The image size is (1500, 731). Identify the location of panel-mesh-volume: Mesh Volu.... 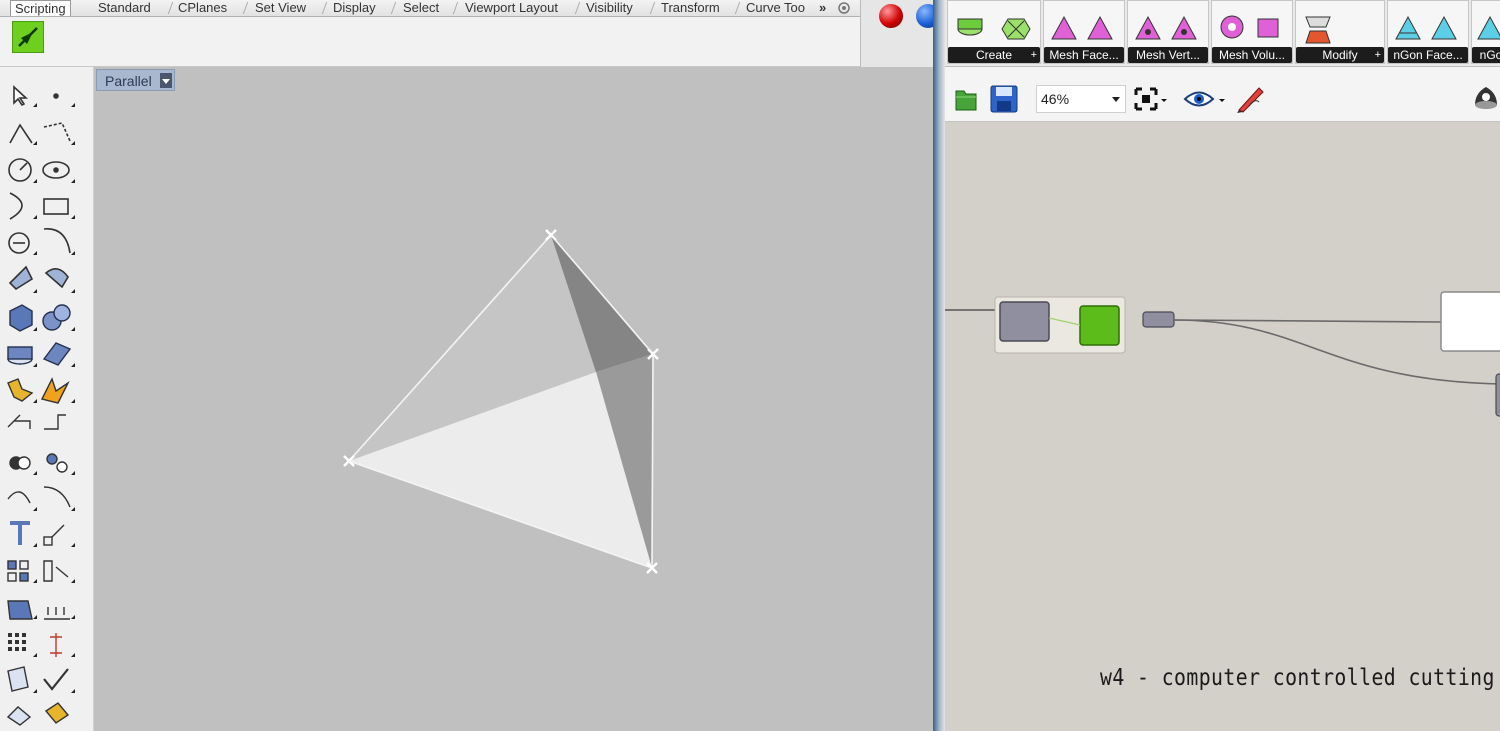
(1252, 32).